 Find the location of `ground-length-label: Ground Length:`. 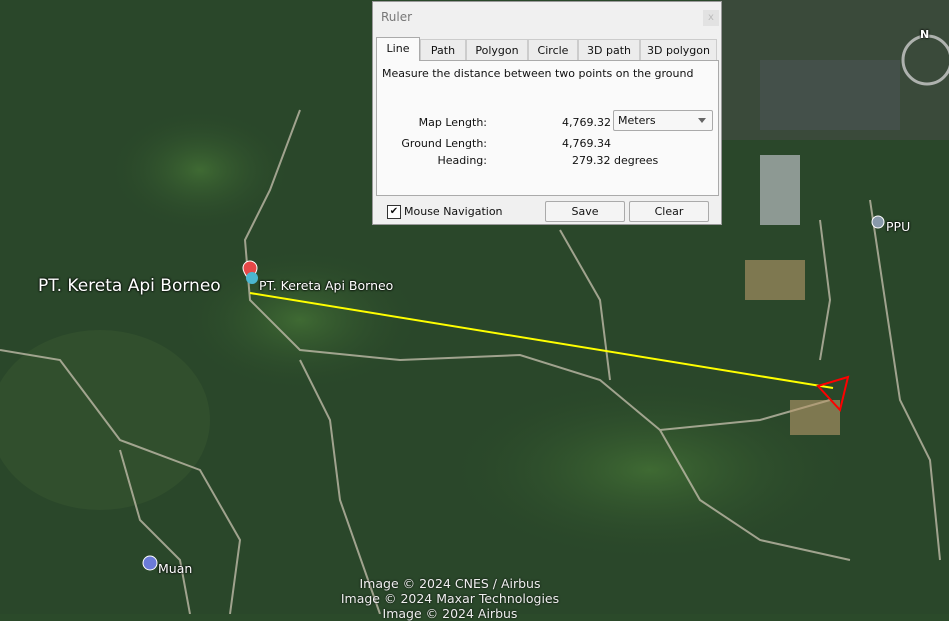

ground-length-label: Ground Length: is located at coordinates (444, 143).